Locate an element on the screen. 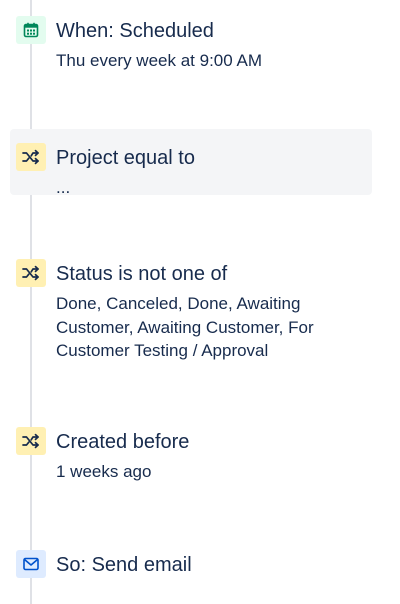 The width and height of the screenshot is (400, 604). action-badge is located at coordinates (31, 564).